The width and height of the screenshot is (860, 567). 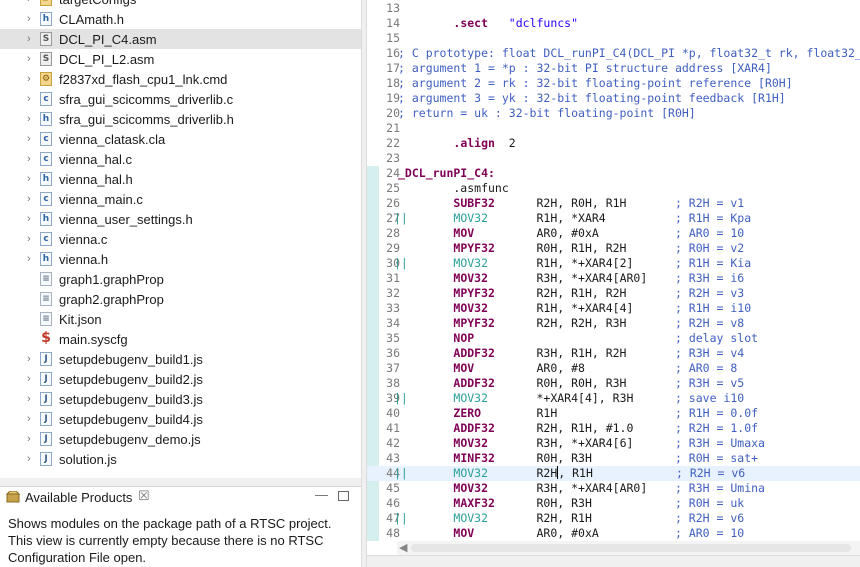 I want to click on maximize-panel-icon, so click(x=343, y=496).